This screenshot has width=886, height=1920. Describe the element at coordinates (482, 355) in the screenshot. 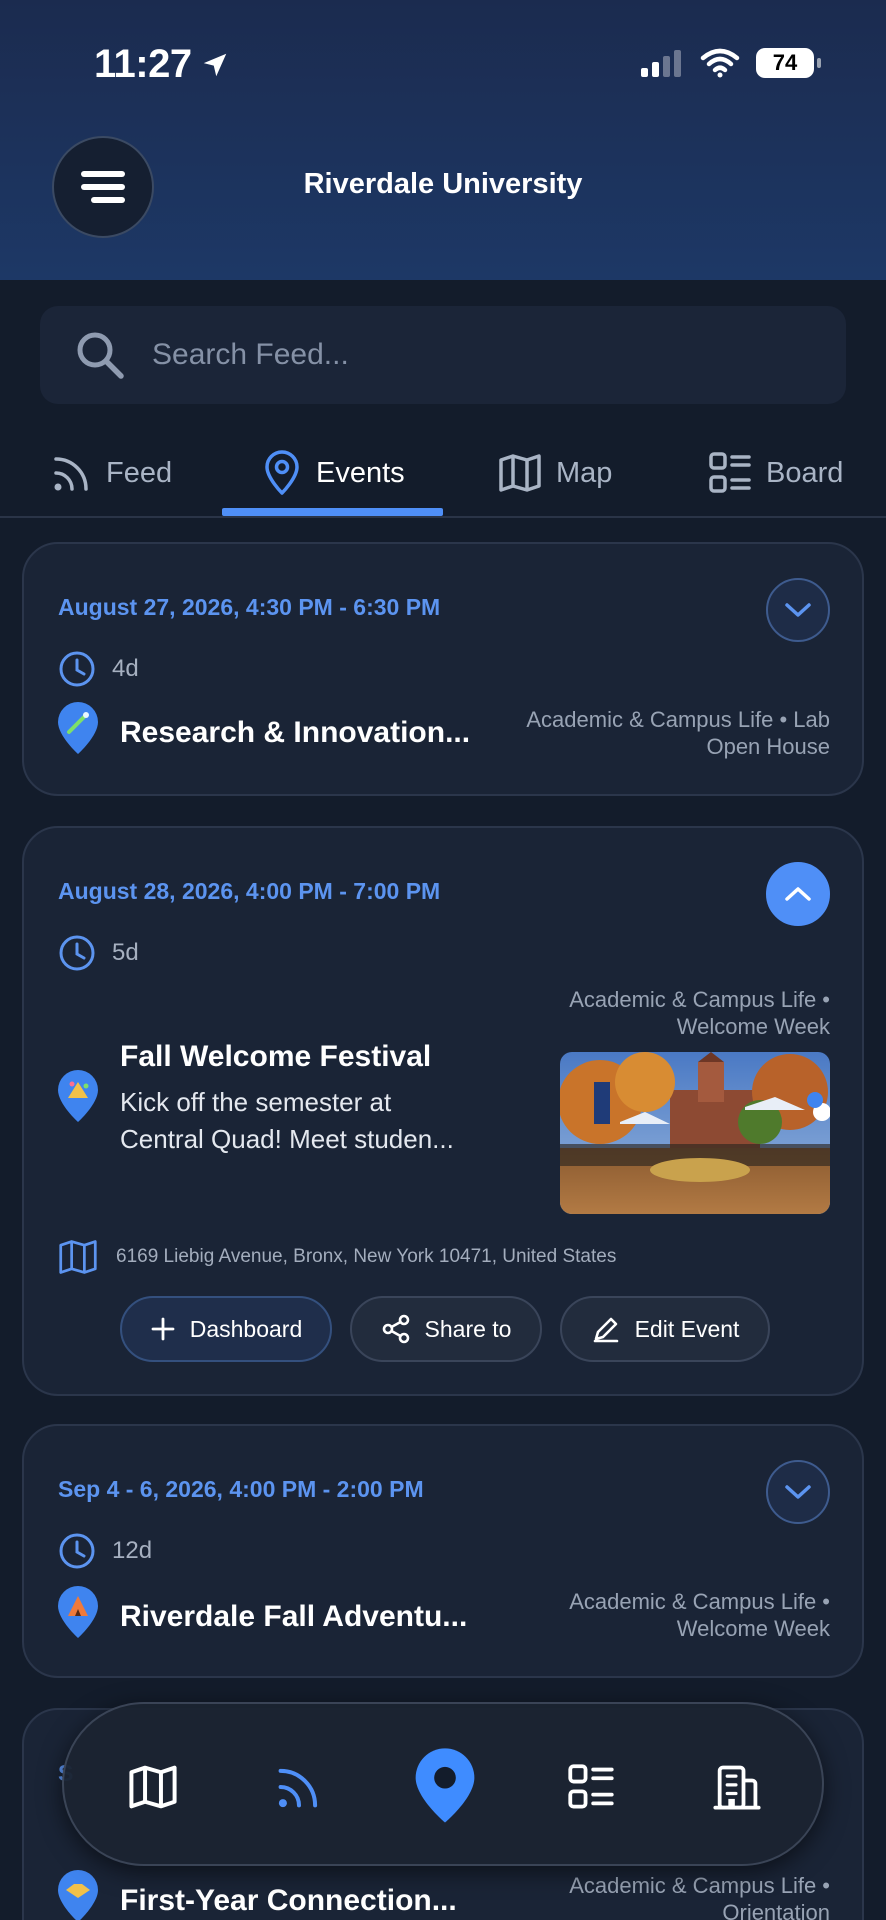

I see `search-input` at that location.